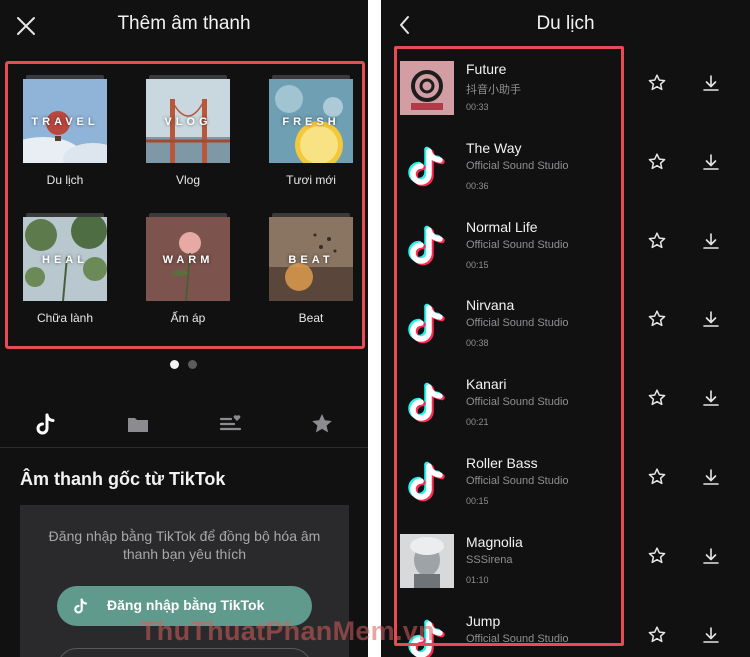 The height and width of the screenshot is (657, 750). Describe the element at coordinates (65, 121) in the screenshot. I see `category-image-travel: TRAVEL` at that location.